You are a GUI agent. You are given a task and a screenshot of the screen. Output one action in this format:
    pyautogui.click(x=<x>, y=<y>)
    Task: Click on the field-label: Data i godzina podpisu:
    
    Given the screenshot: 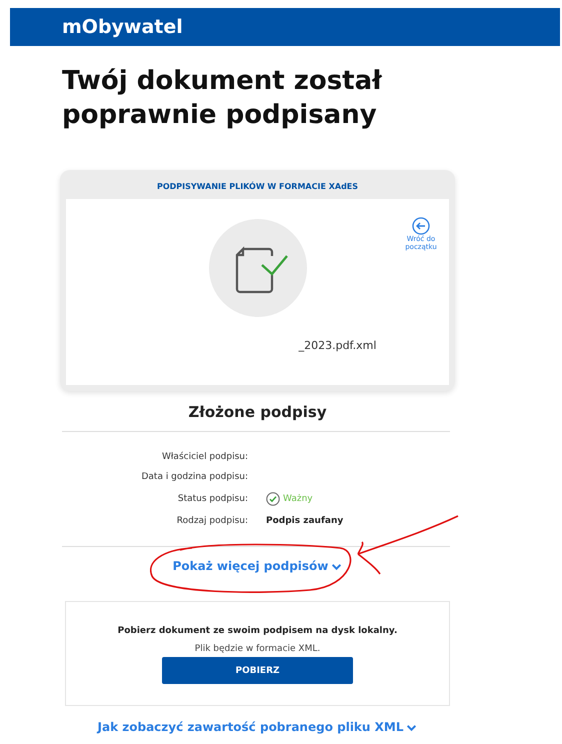 What is the action you would take?
    pyautogui.click(x=194, y=477)
    